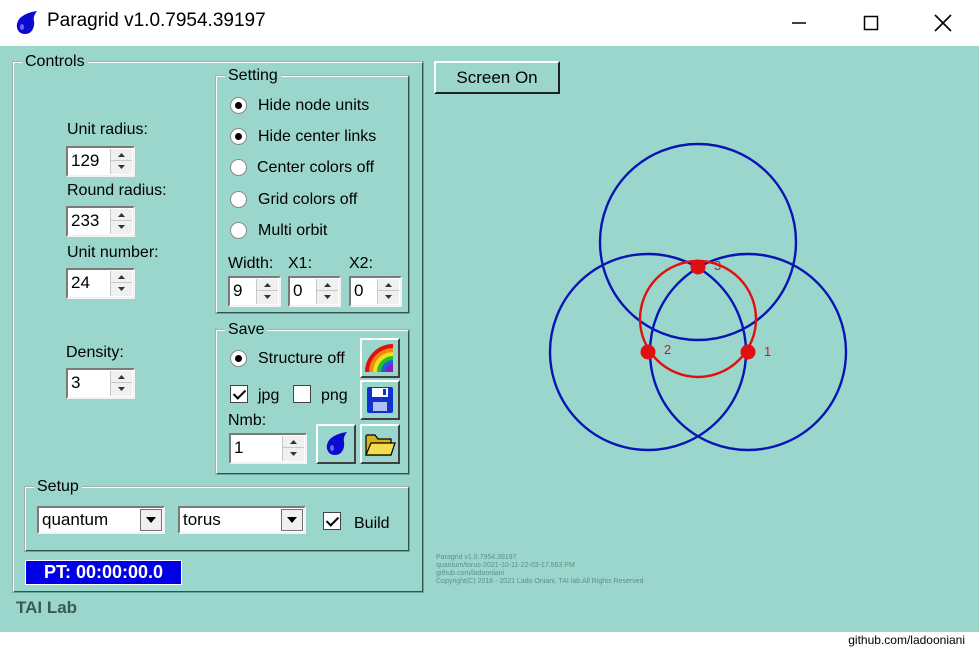 The height and width of the screenshot is (649, 979). I want to click on multi-orbit-label: Multi orbit, so click(293, 230).